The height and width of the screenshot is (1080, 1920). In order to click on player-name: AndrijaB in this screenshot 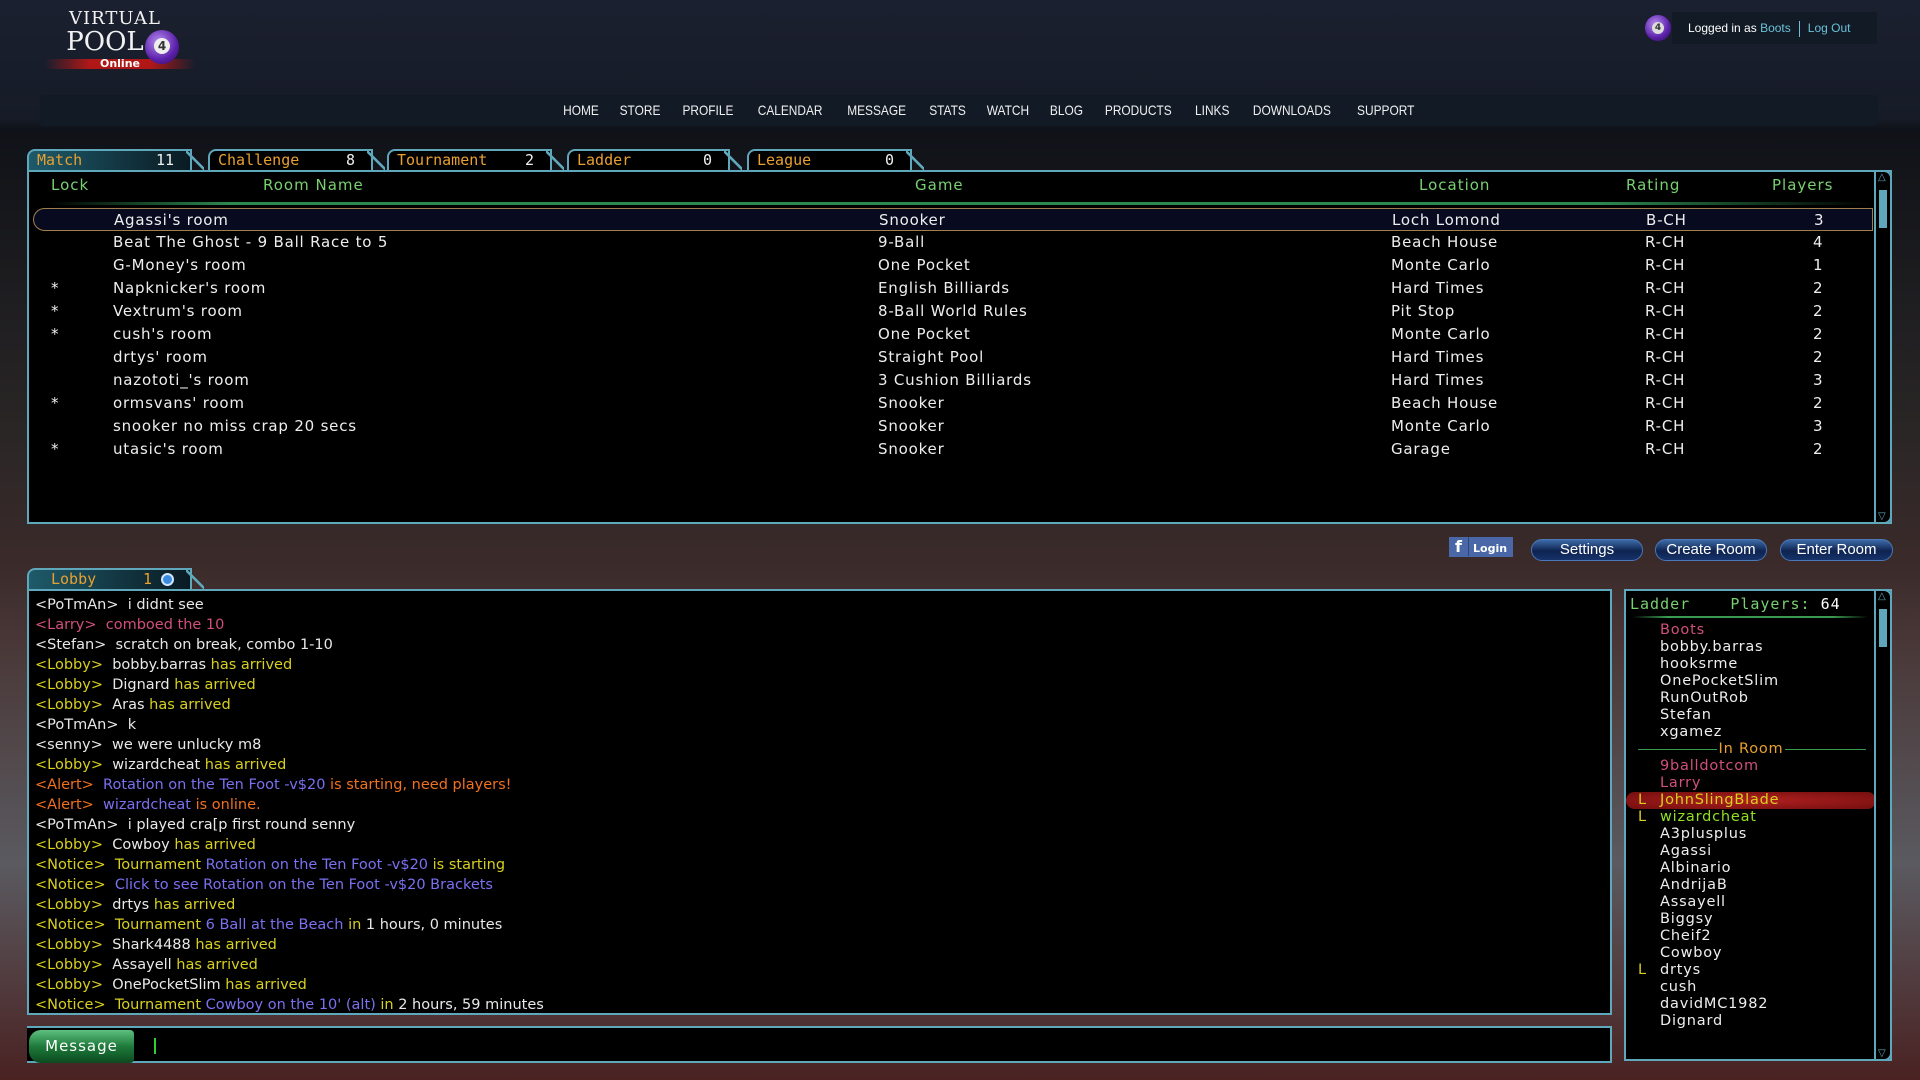, I will do `click(1694, 885)`.